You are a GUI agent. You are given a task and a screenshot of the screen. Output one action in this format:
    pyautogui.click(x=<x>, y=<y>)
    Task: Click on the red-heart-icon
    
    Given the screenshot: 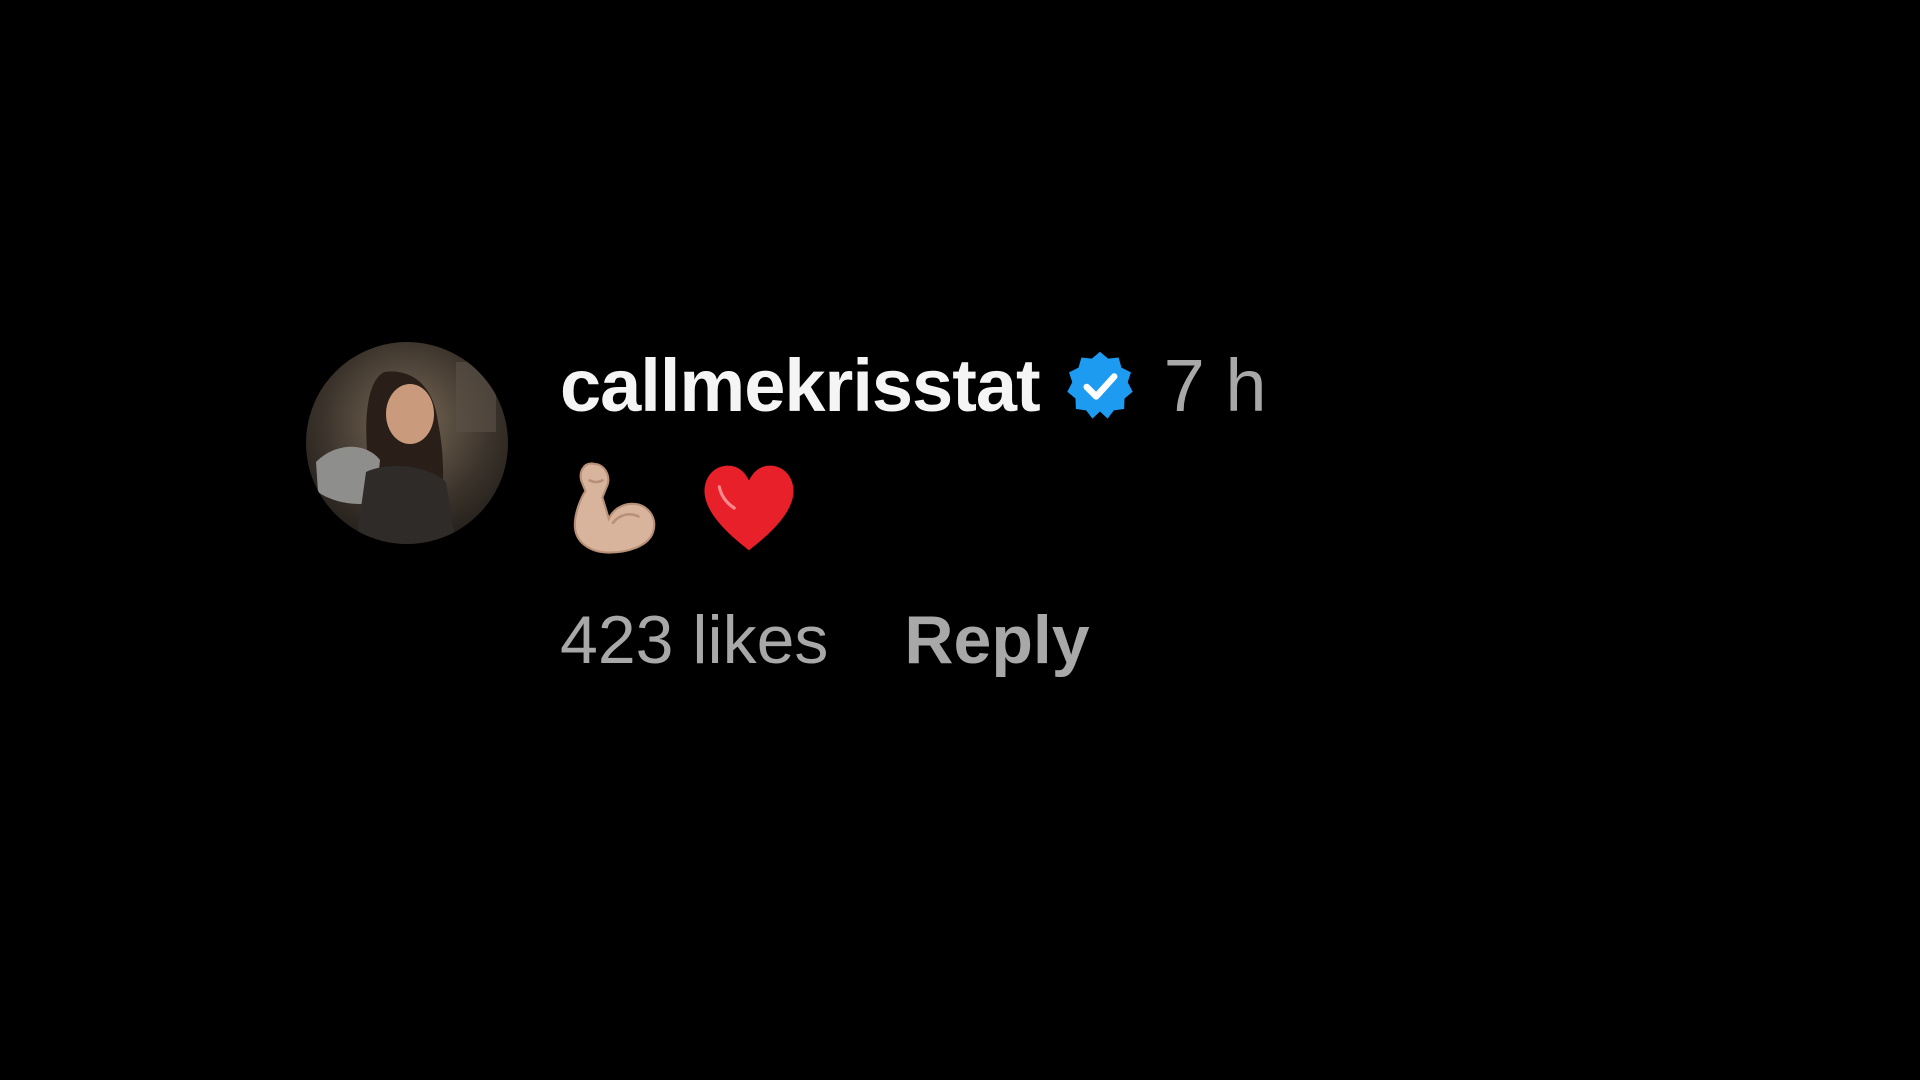 What is the action you would take?
    pyautogui.click(x=749, y=508)
    